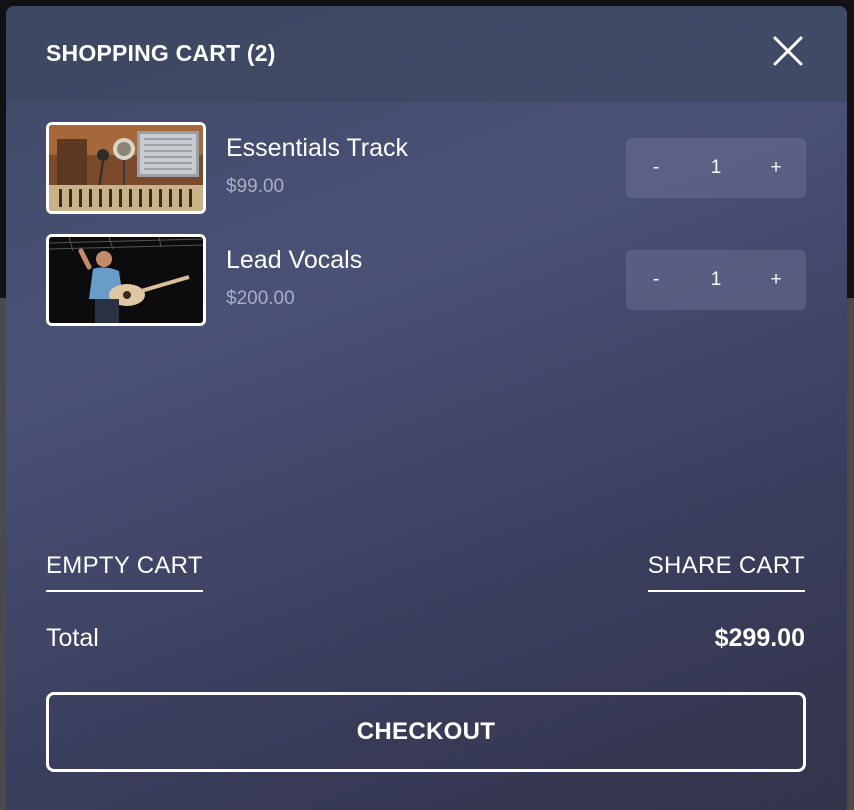 This screenshot has height=810, width=854. What do you see at coordinates (317, 148) in the screenshot?
I see `item-name: Essentials Track` at bounding box center [317, 148].